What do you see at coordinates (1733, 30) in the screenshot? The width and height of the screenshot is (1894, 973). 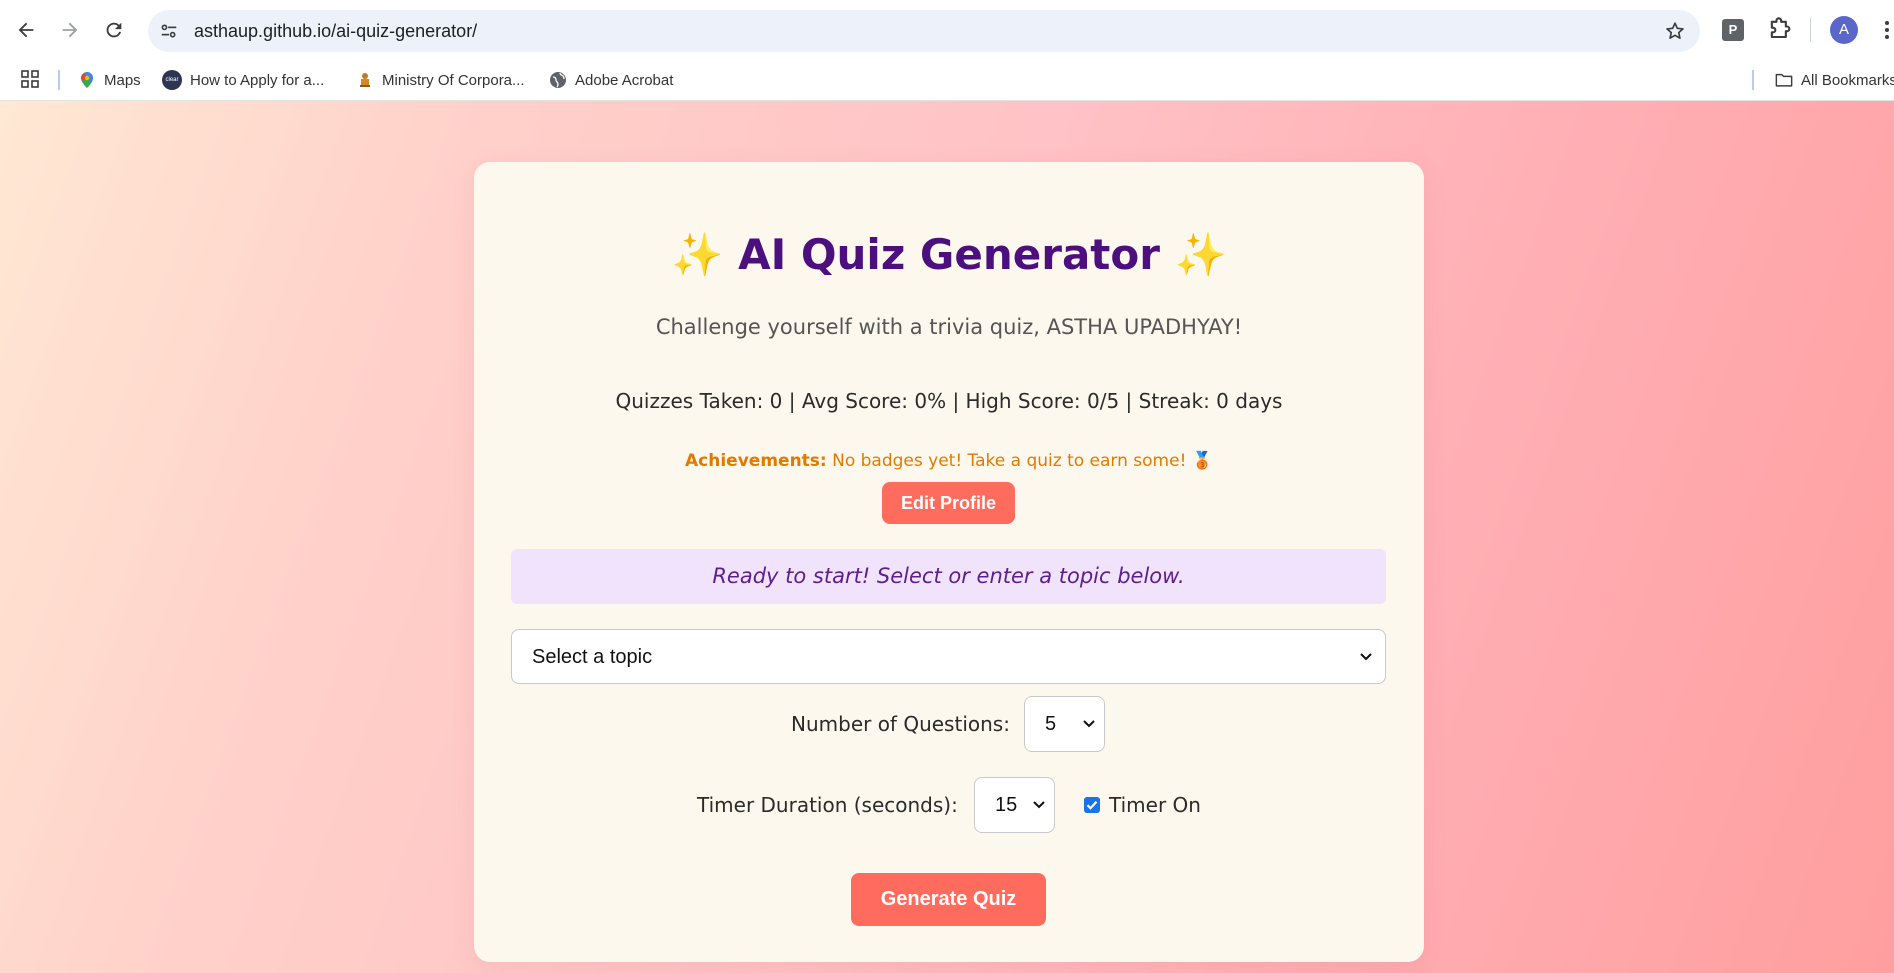 I see `extension-p-icon: P` at bounding box center [1733, 30].